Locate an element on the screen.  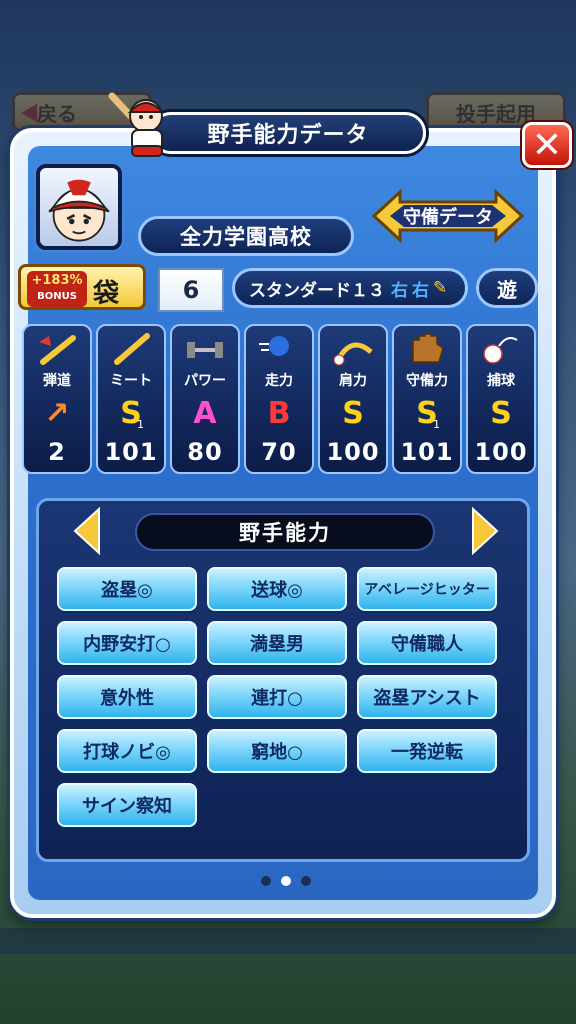
skill-item: サイン察知 is located at coordinates (127, 805).